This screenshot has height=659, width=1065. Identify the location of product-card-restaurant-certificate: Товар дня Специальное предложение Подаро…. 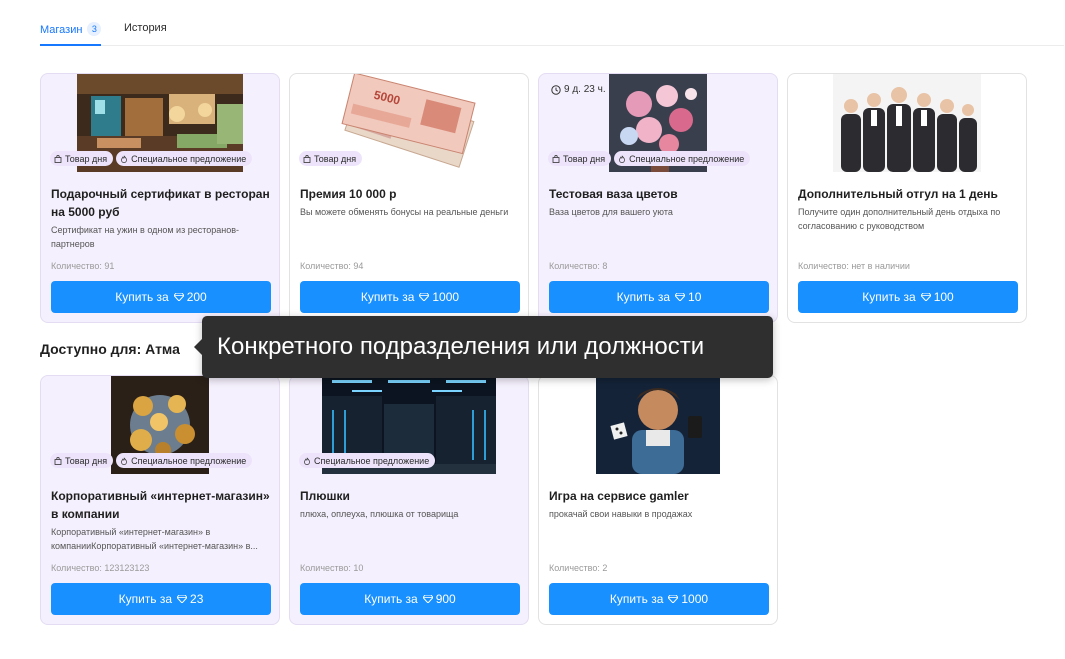
(160, 198).